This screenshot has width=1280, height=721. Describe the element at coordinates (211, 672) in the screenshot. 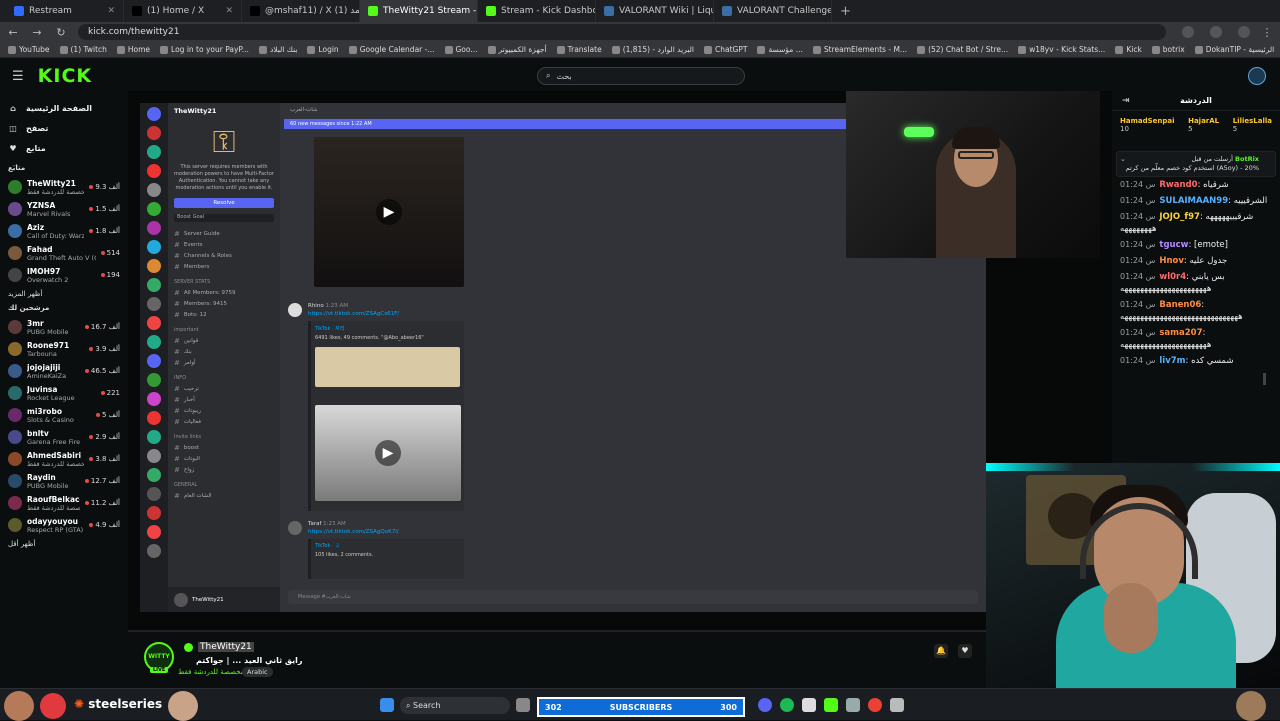

I see `stream-category: مخصصة للدردشة فقط` at that location.